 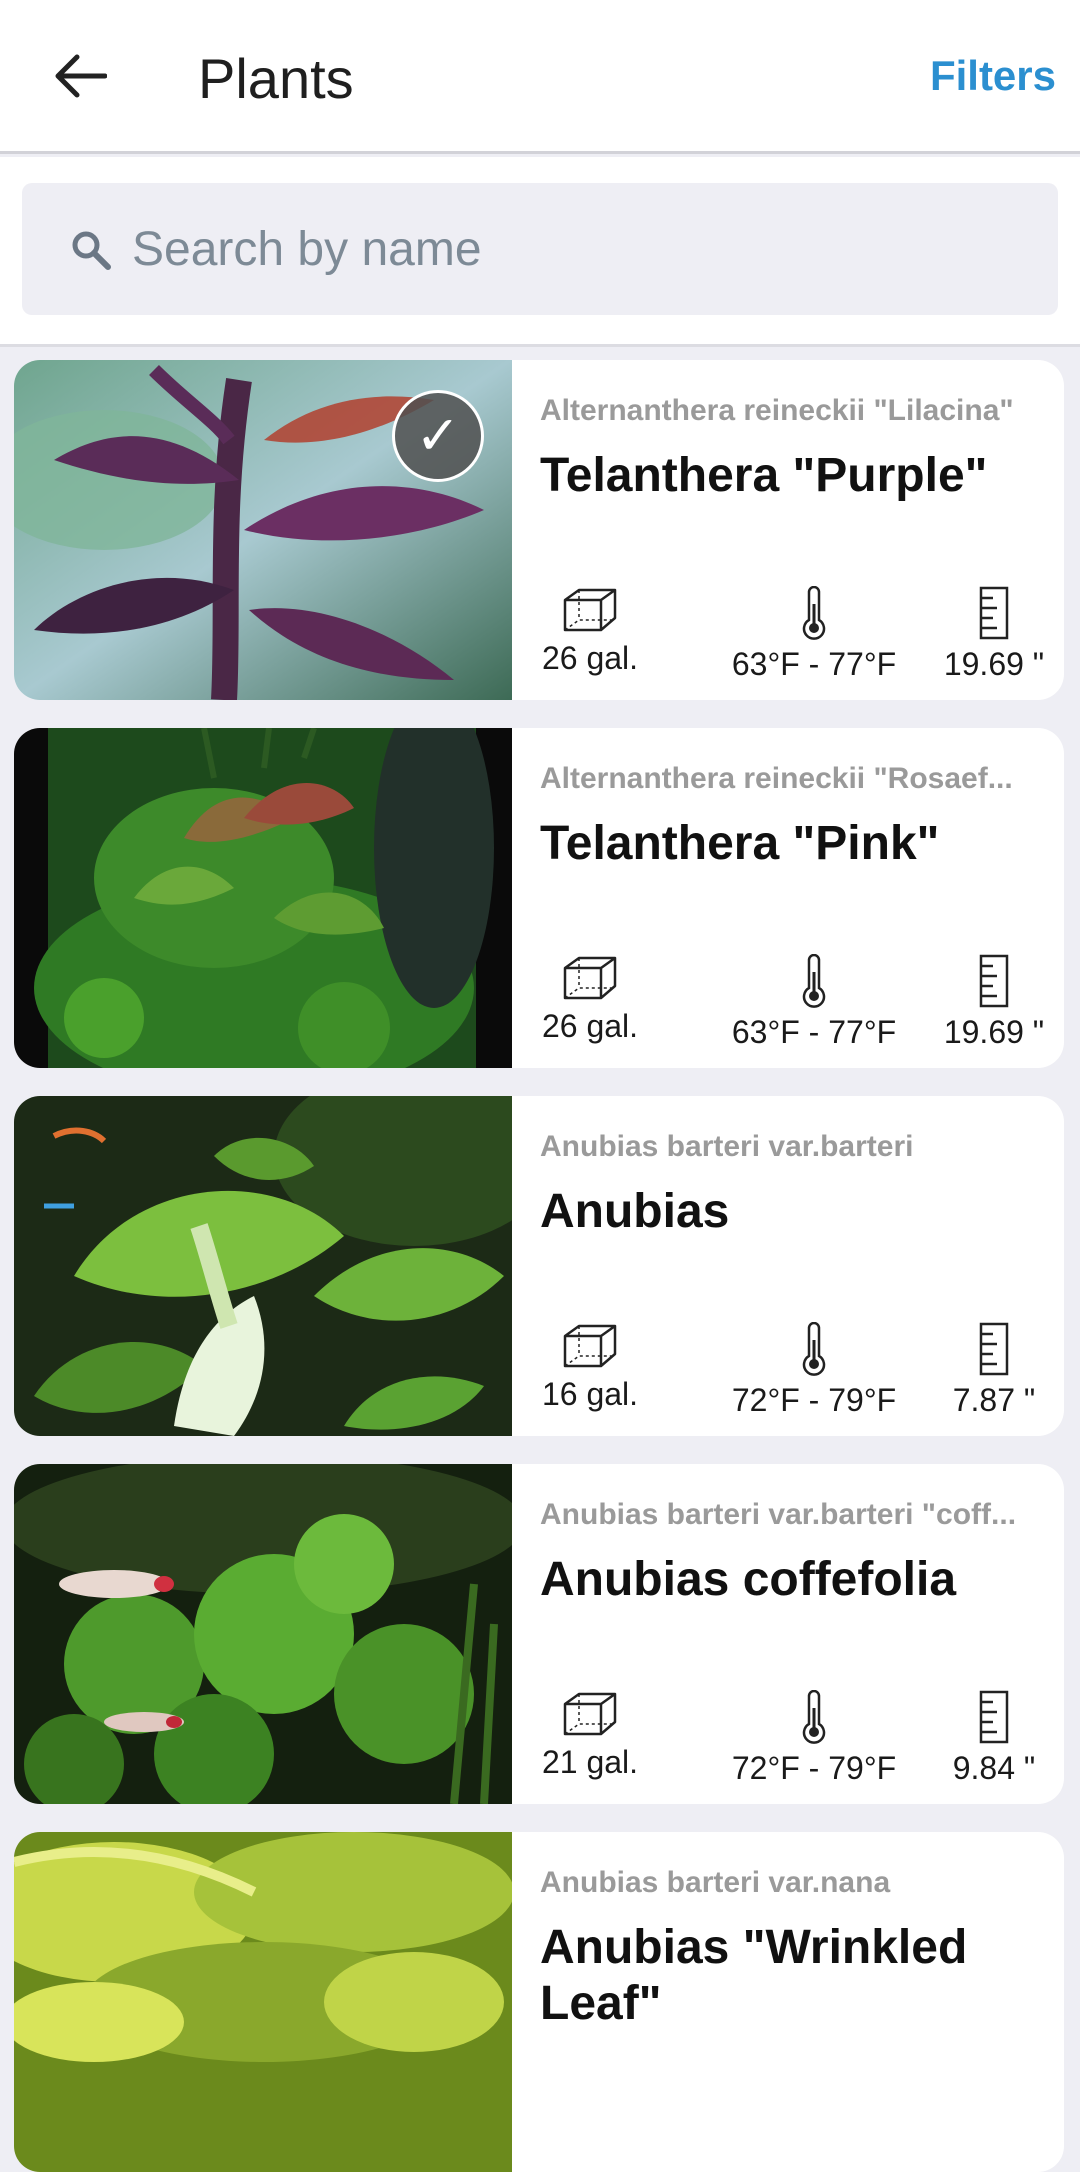 I want to click on height-stat: 7.87 ", so click(x=994, y=1372).